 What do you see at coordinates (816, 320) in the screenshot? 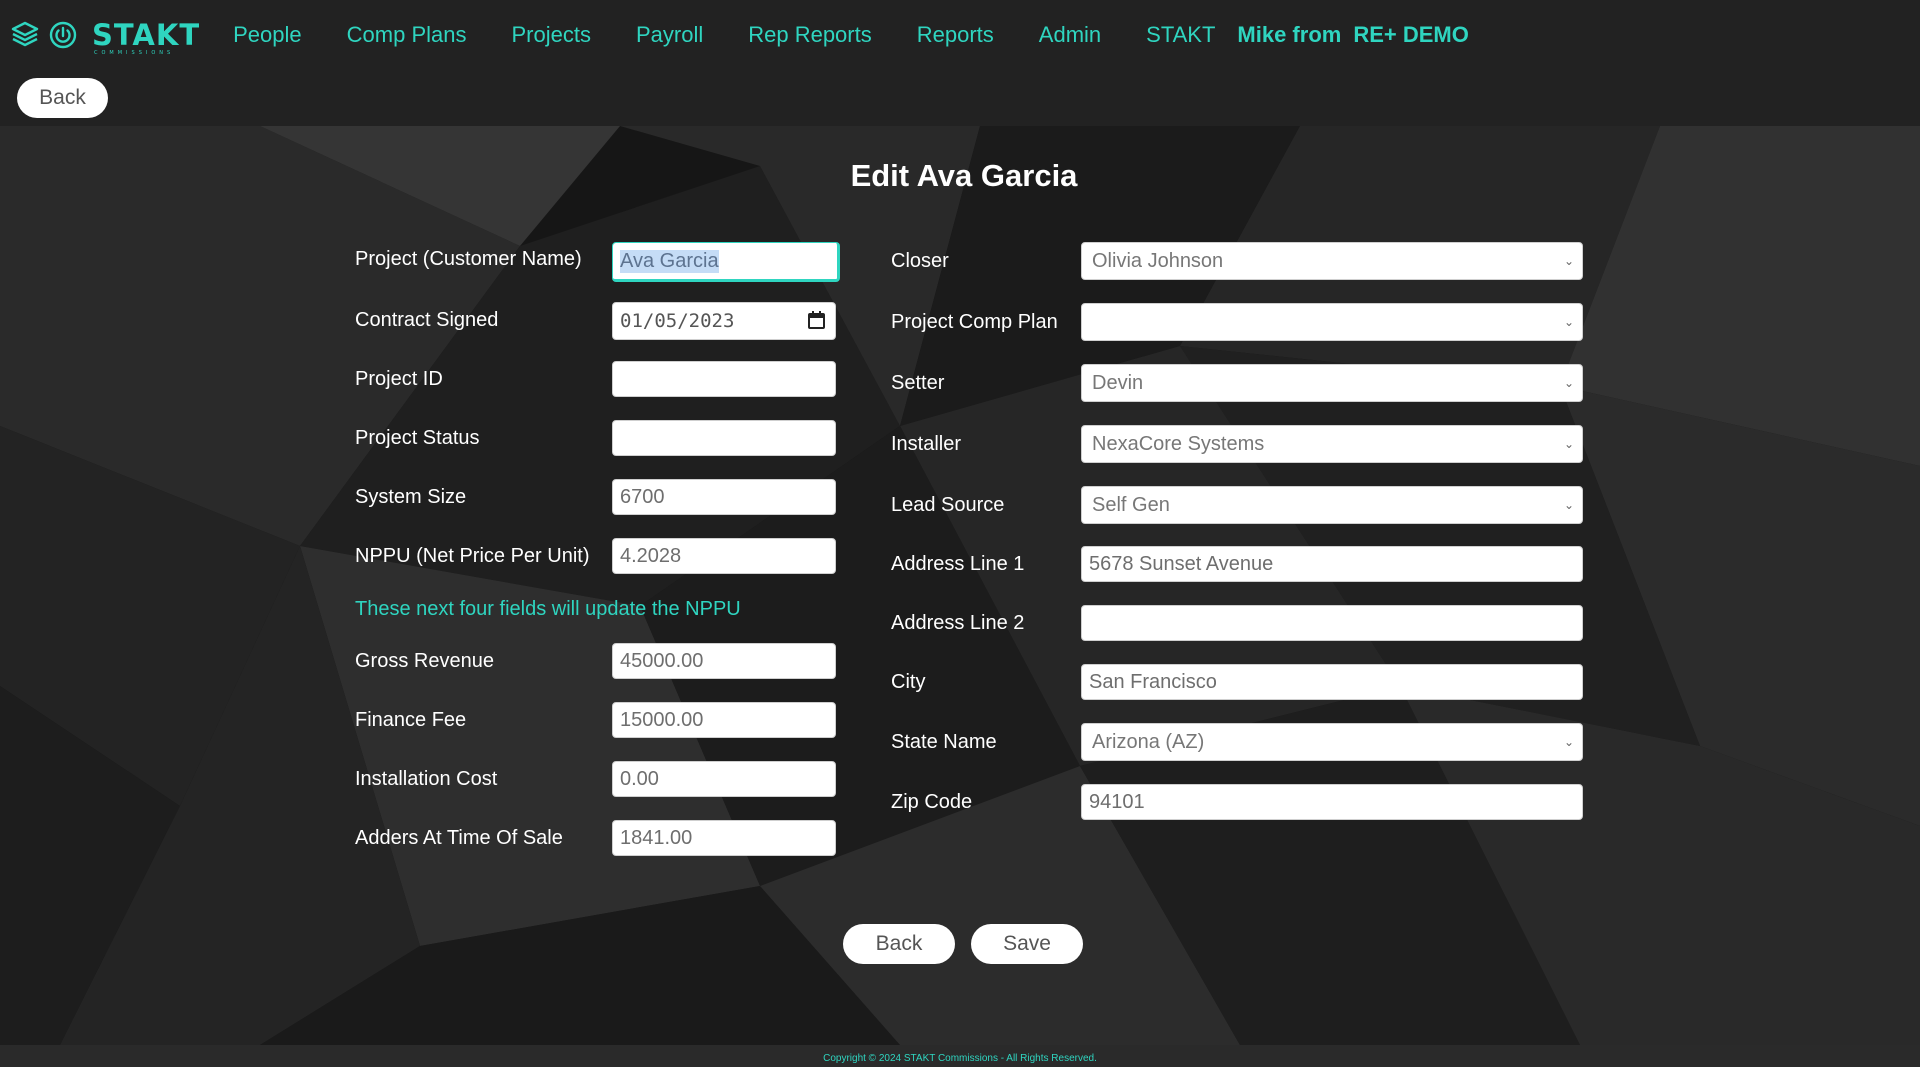
I see `calendar-icon` at bounding box center [816, 320].